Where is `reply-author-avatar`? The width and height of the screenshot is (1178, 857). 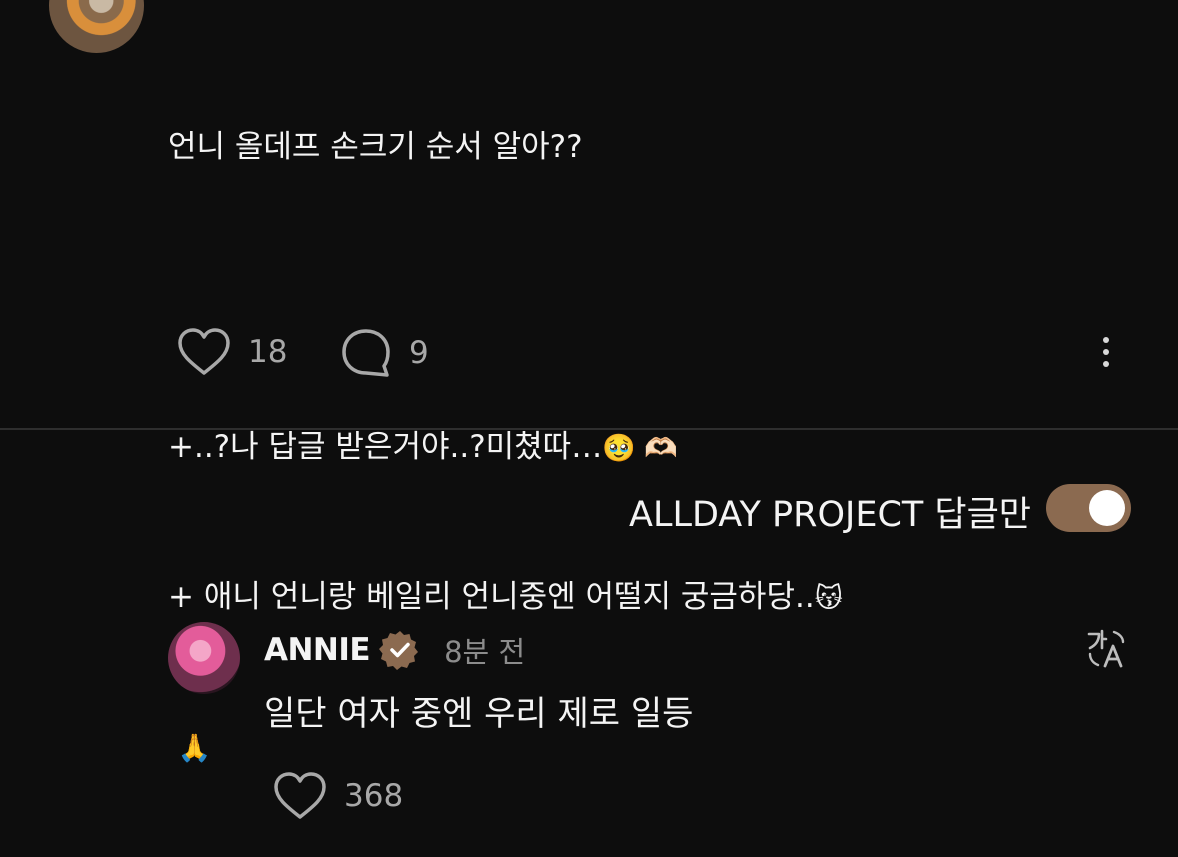 reply-author-avatar is located at coordinates (204, 658).